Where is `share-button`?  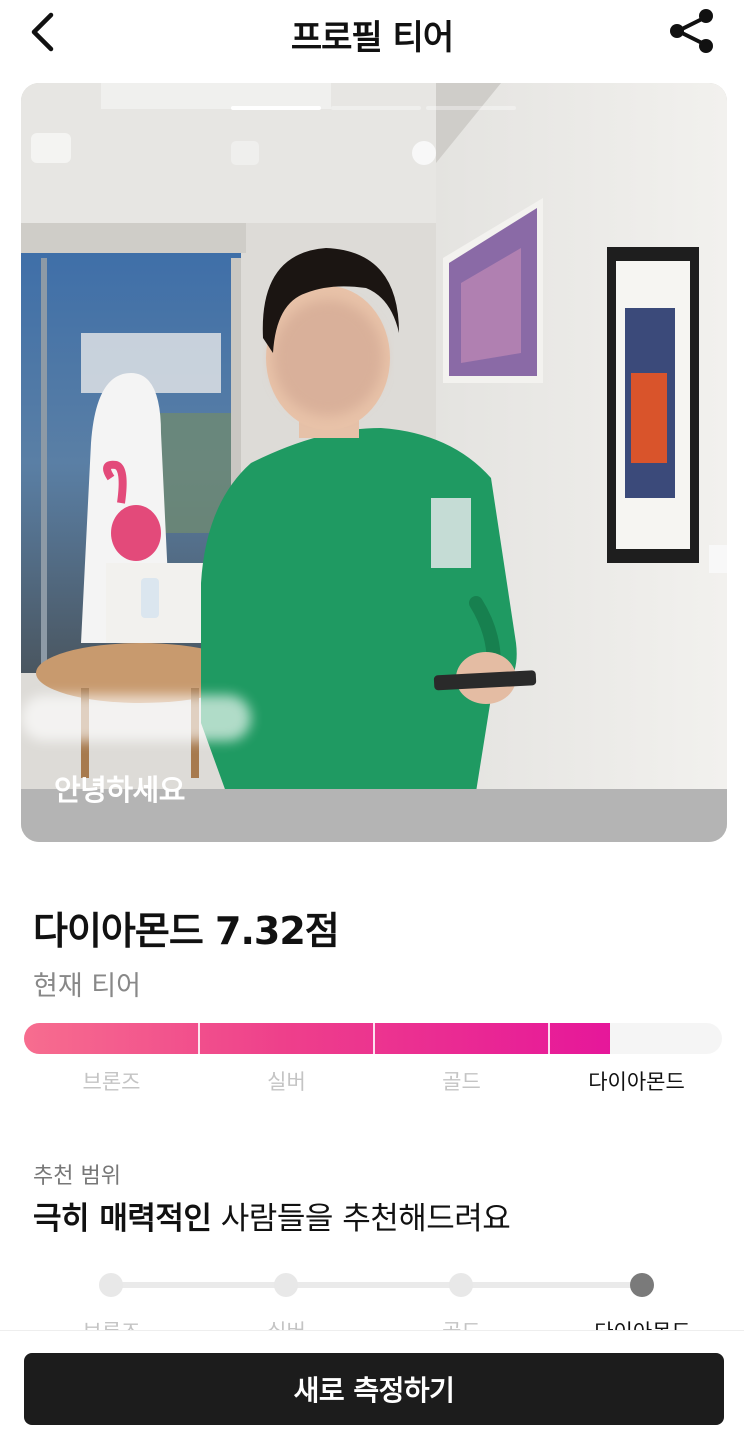 share-button is located at coordinates (692, 31).